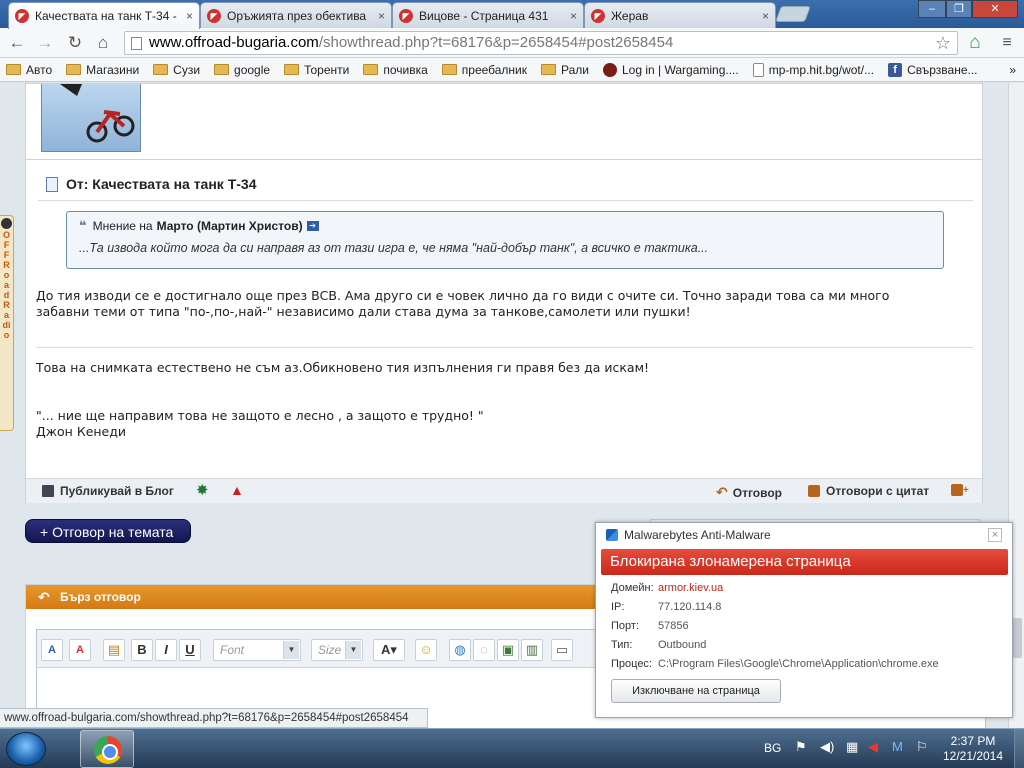 The image size is (1024, 768). I want to click on bookmark-folder: преебалник, so click(484, 70).